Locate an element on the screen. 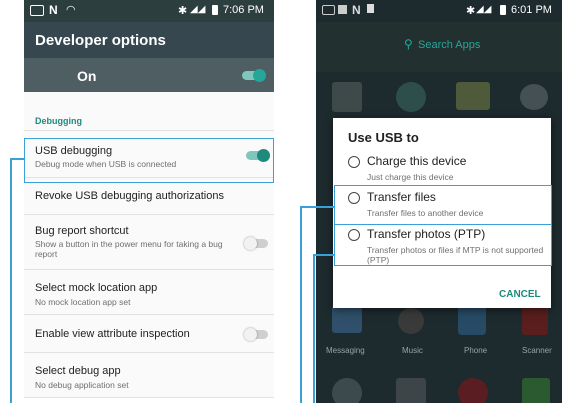  sim-icon is located at coordinates (370, 8).